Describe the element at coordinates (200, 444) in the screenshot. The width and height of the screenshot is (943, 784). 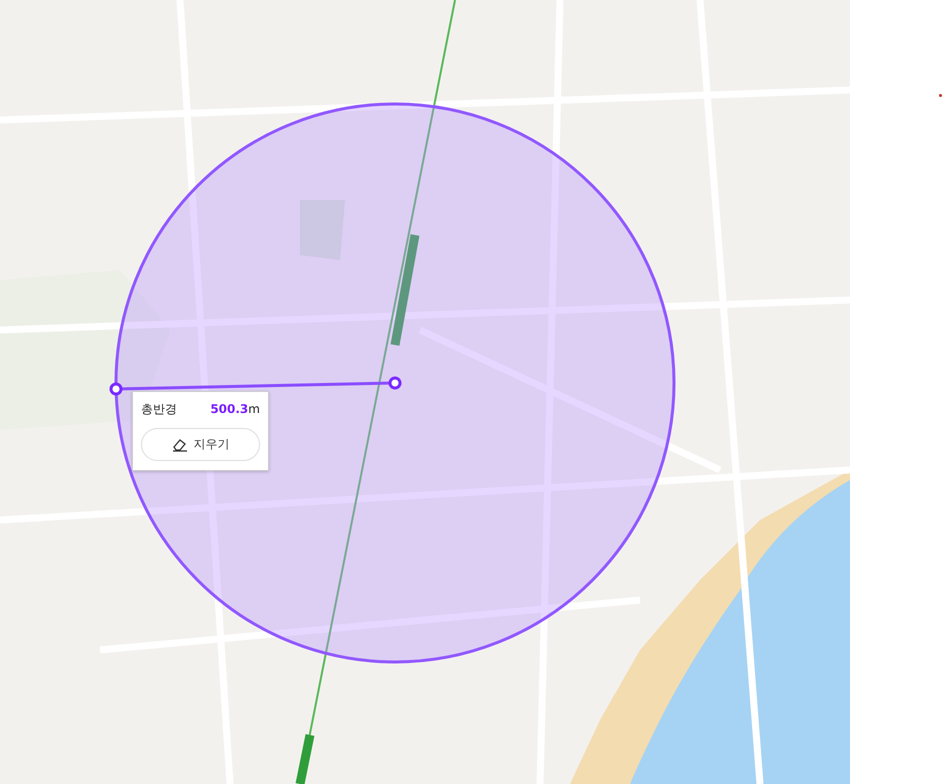
I see `clear-button: 지우기` at that location.